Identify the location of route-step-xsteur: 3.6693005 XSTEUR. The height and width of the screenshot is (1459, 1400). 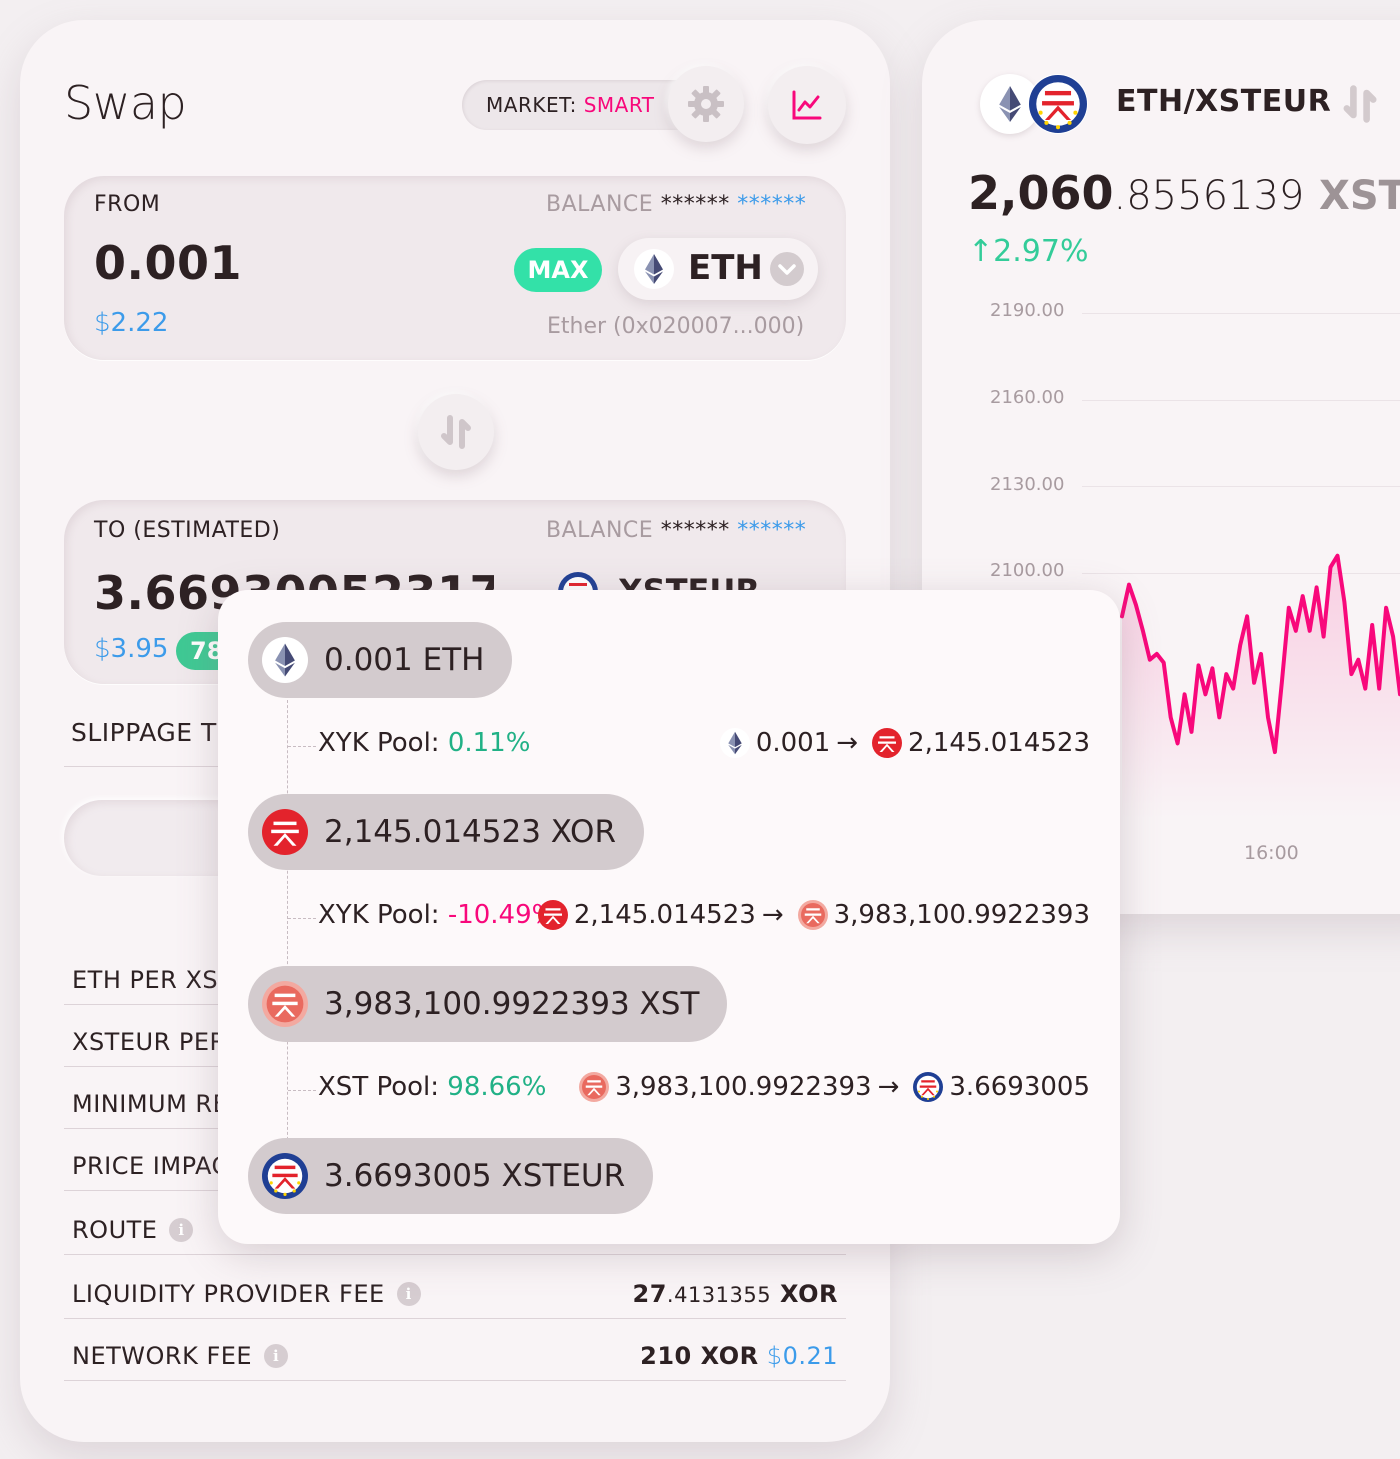
(451, 1176).